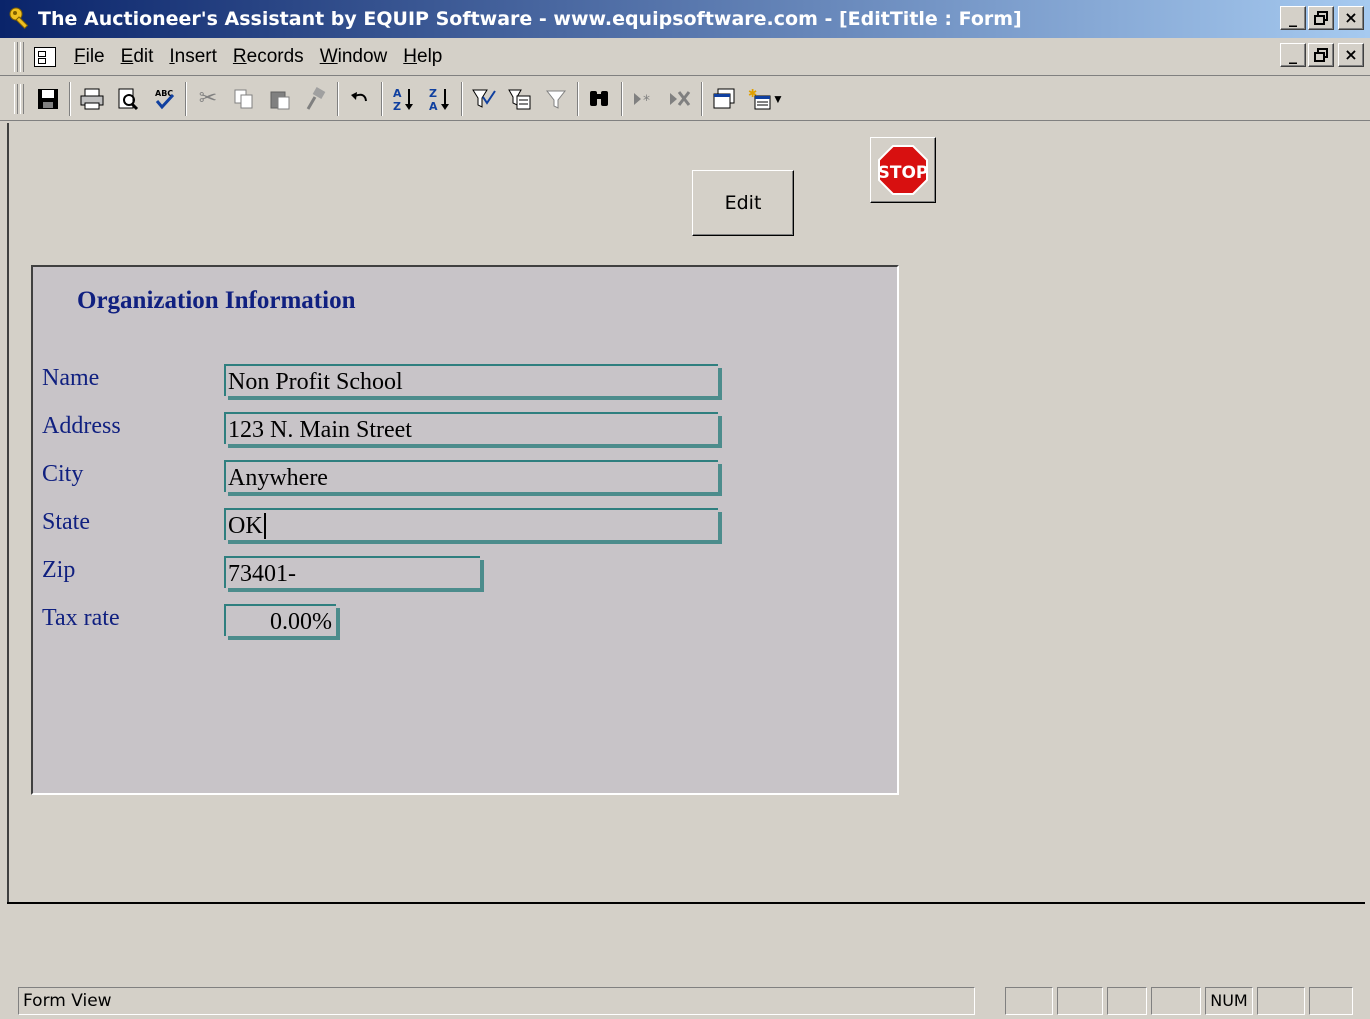 This screenshot has width=1370, height=1019. What do you see at coordinates (743, 203) in the screenshot?
I see `edit-button: Edit` at bounding box center [743, 203].